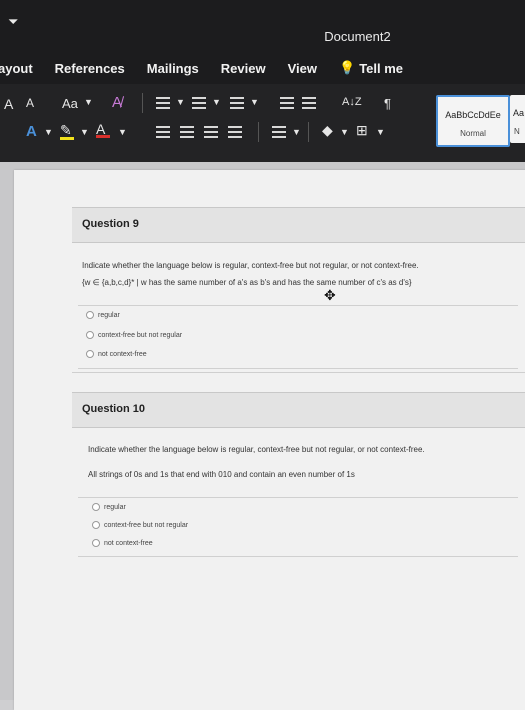 The height and width of the screenshot is (710, 525). What do you see at coordinates (387, 103) in the screenshot?
I see `show-formatting-button: ¶` at bounding box center [387, 103].